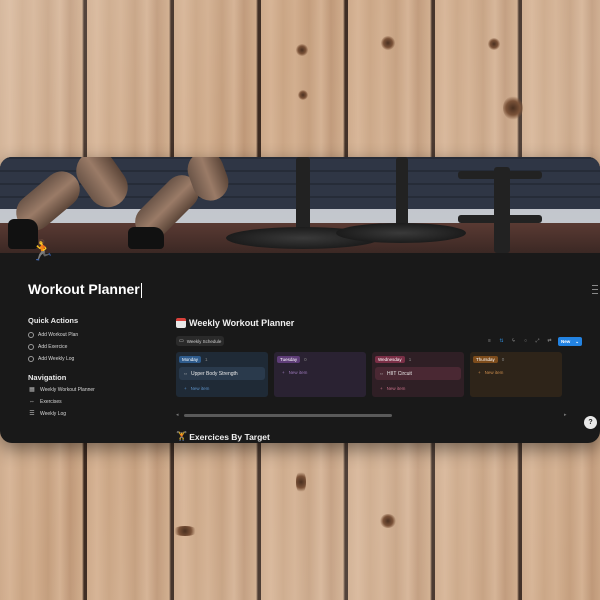  What do you see at coordinates (53, 414) in the screenshot?
I see `nav-item-label: Weekly Log` at bounding box center [53, 414].